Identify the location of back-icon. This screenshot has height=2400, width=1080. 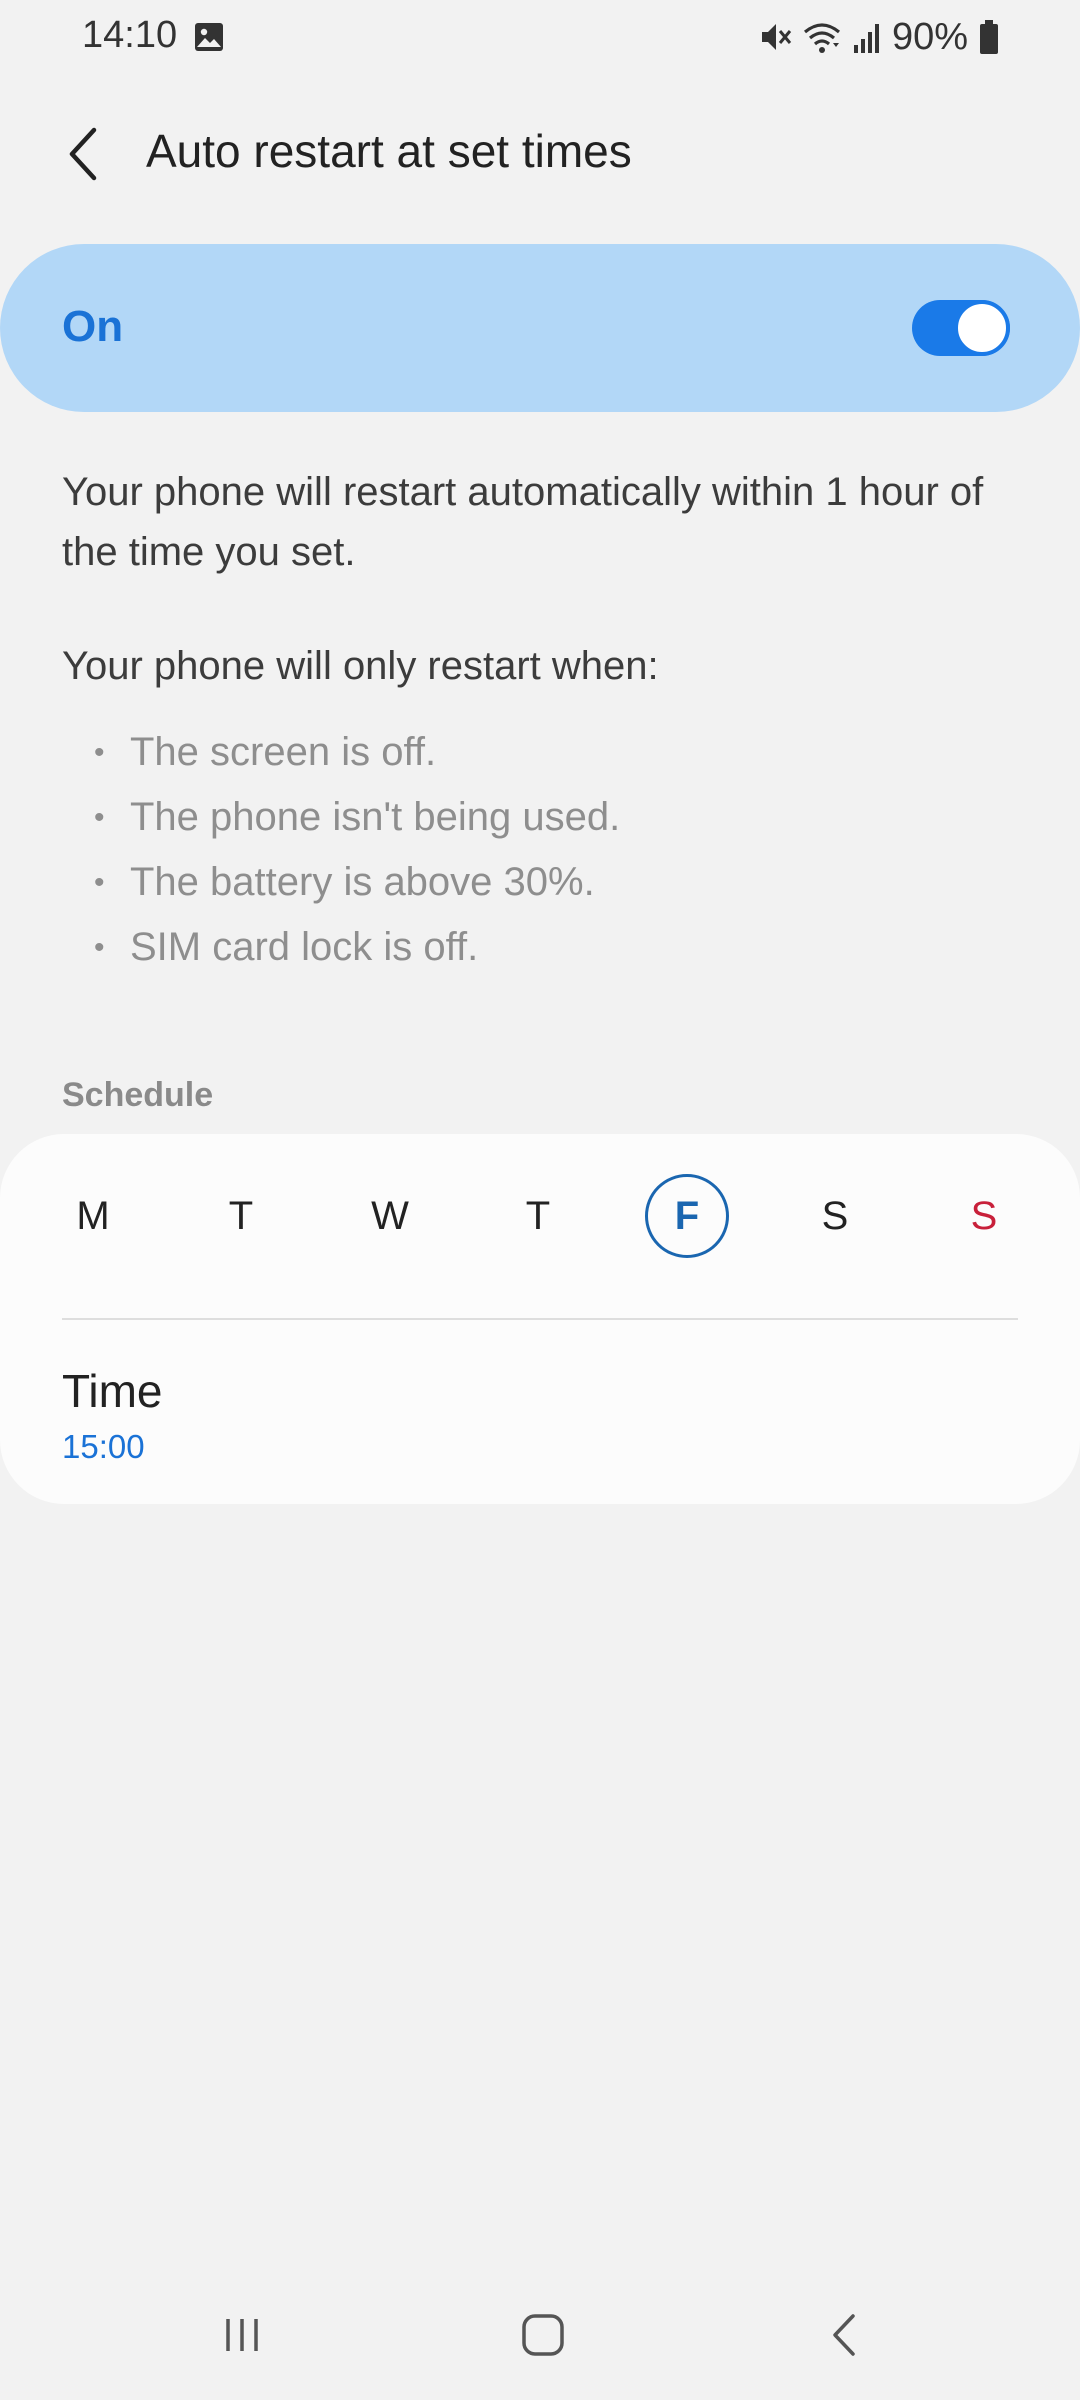
(844, 2335).